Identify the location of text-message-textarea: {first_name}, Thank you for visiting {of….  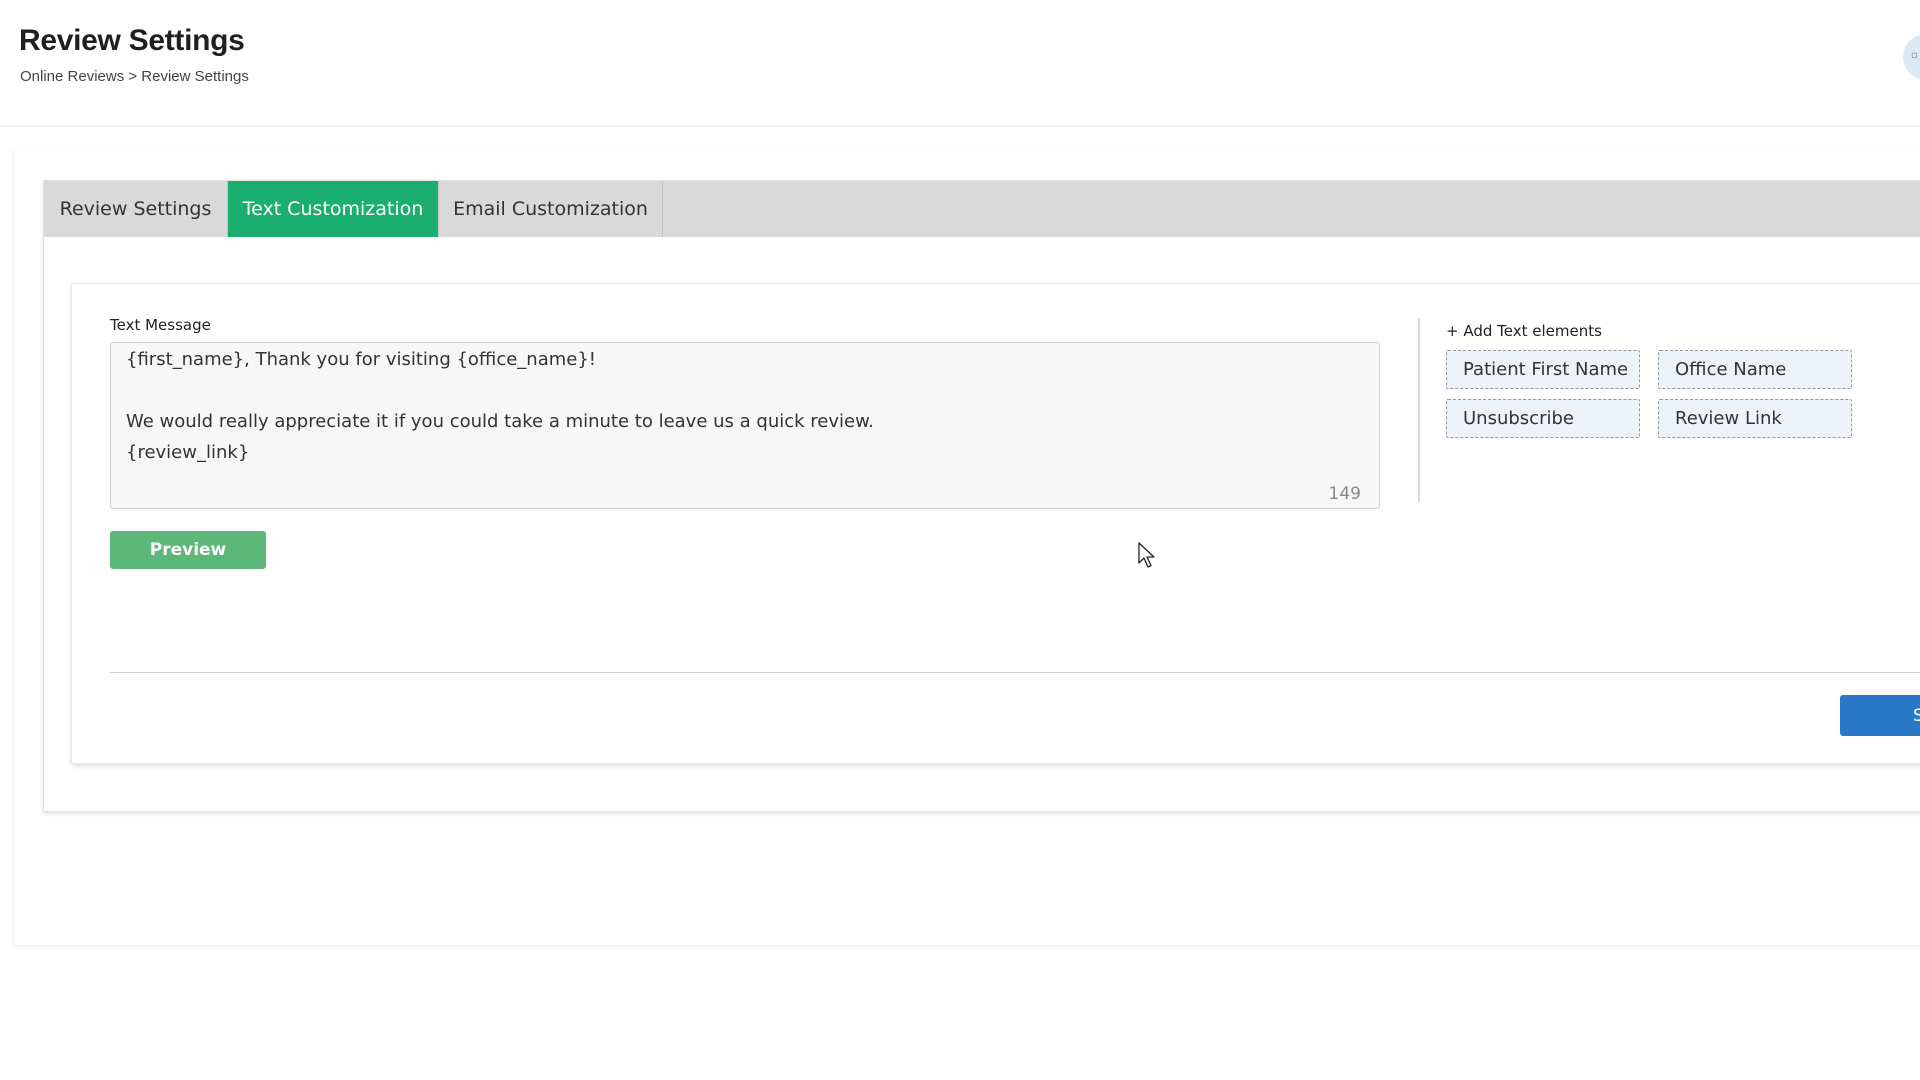
(745, 425).